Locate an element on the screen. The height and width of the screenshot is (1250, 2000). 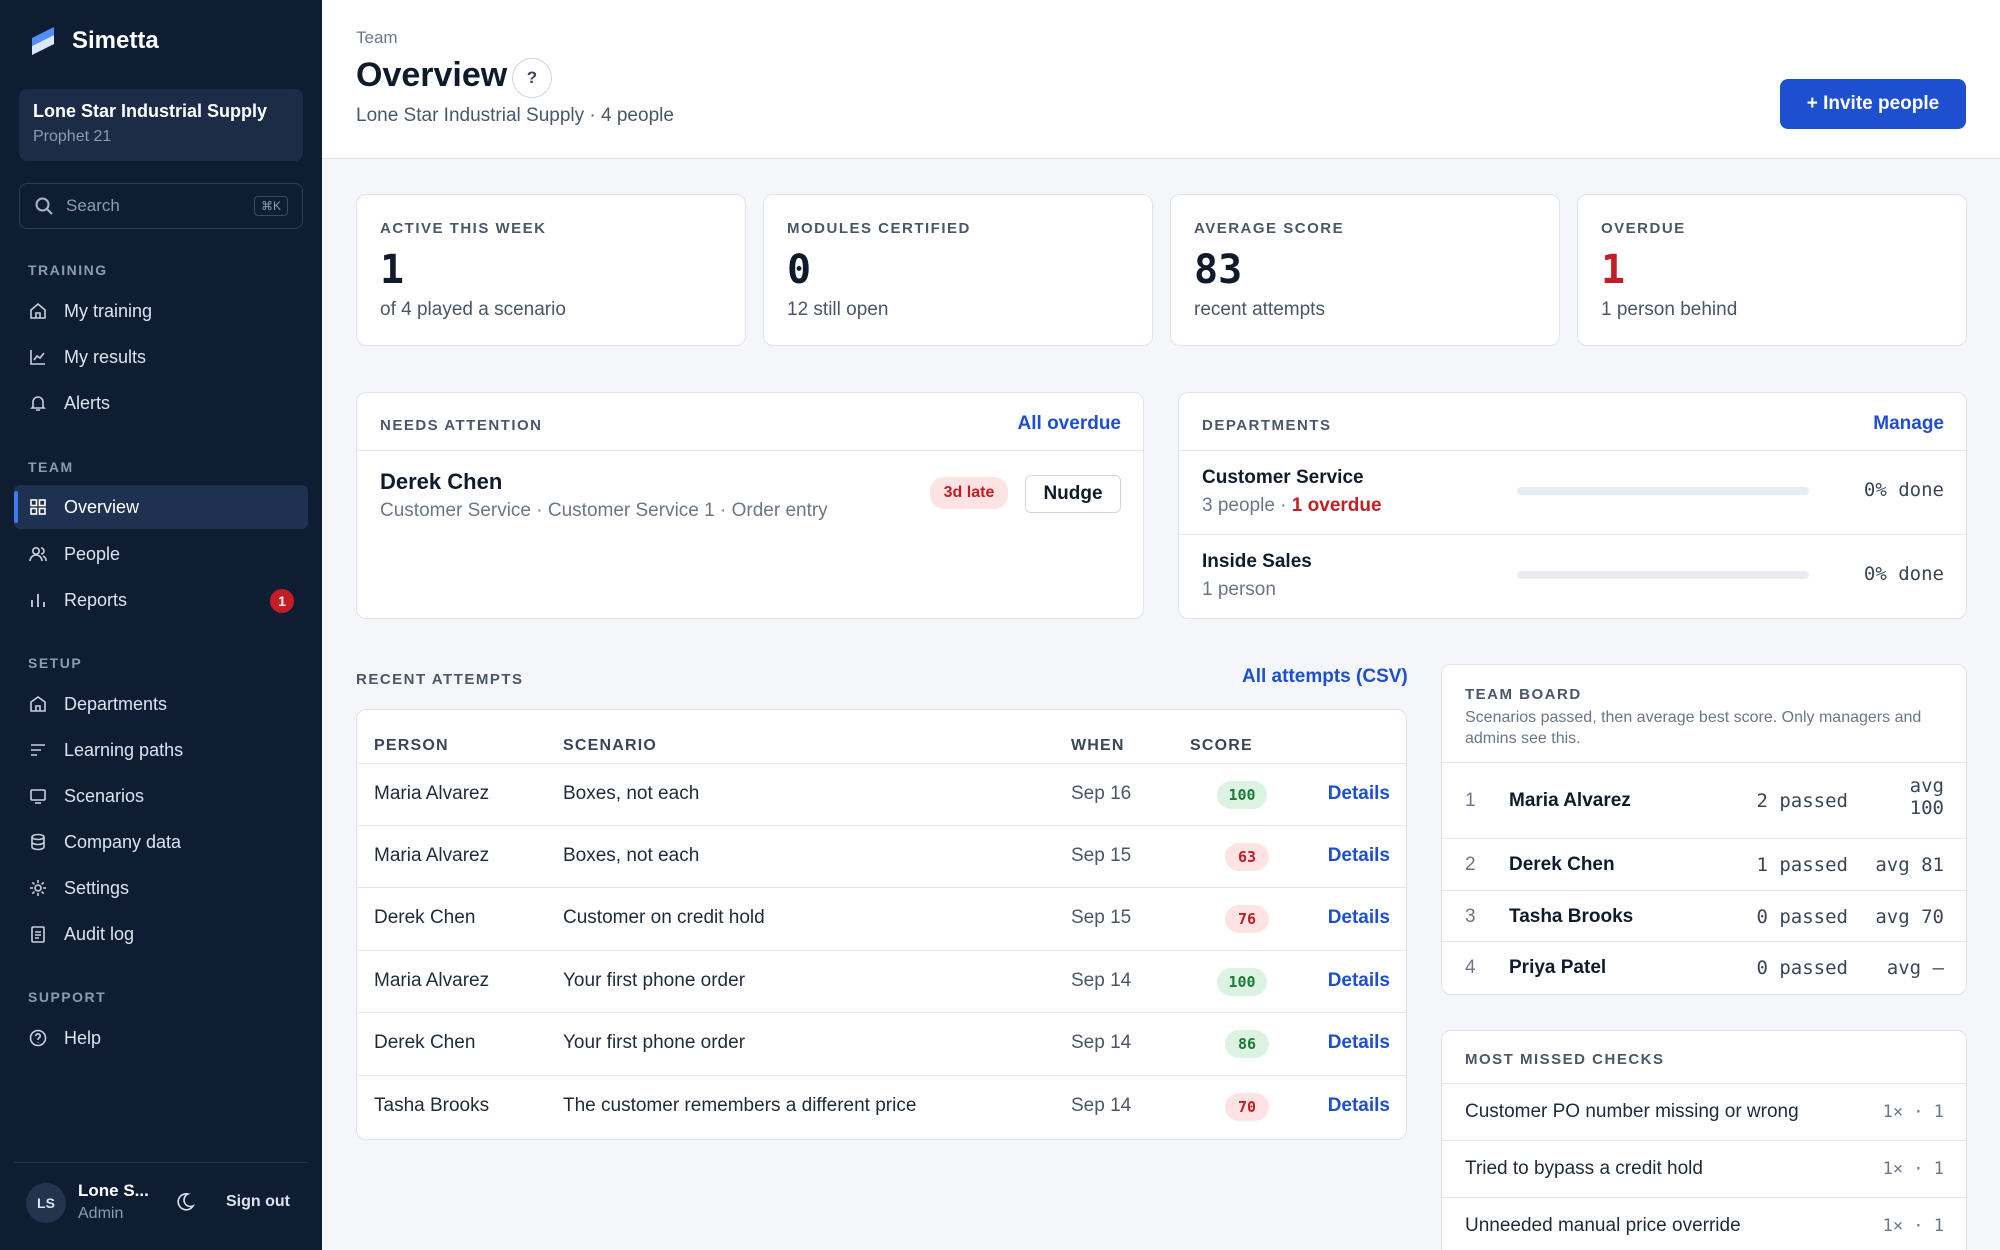
all-attempts-csv-link: All attempts (CSV) is located at coordinates (1325, 677).